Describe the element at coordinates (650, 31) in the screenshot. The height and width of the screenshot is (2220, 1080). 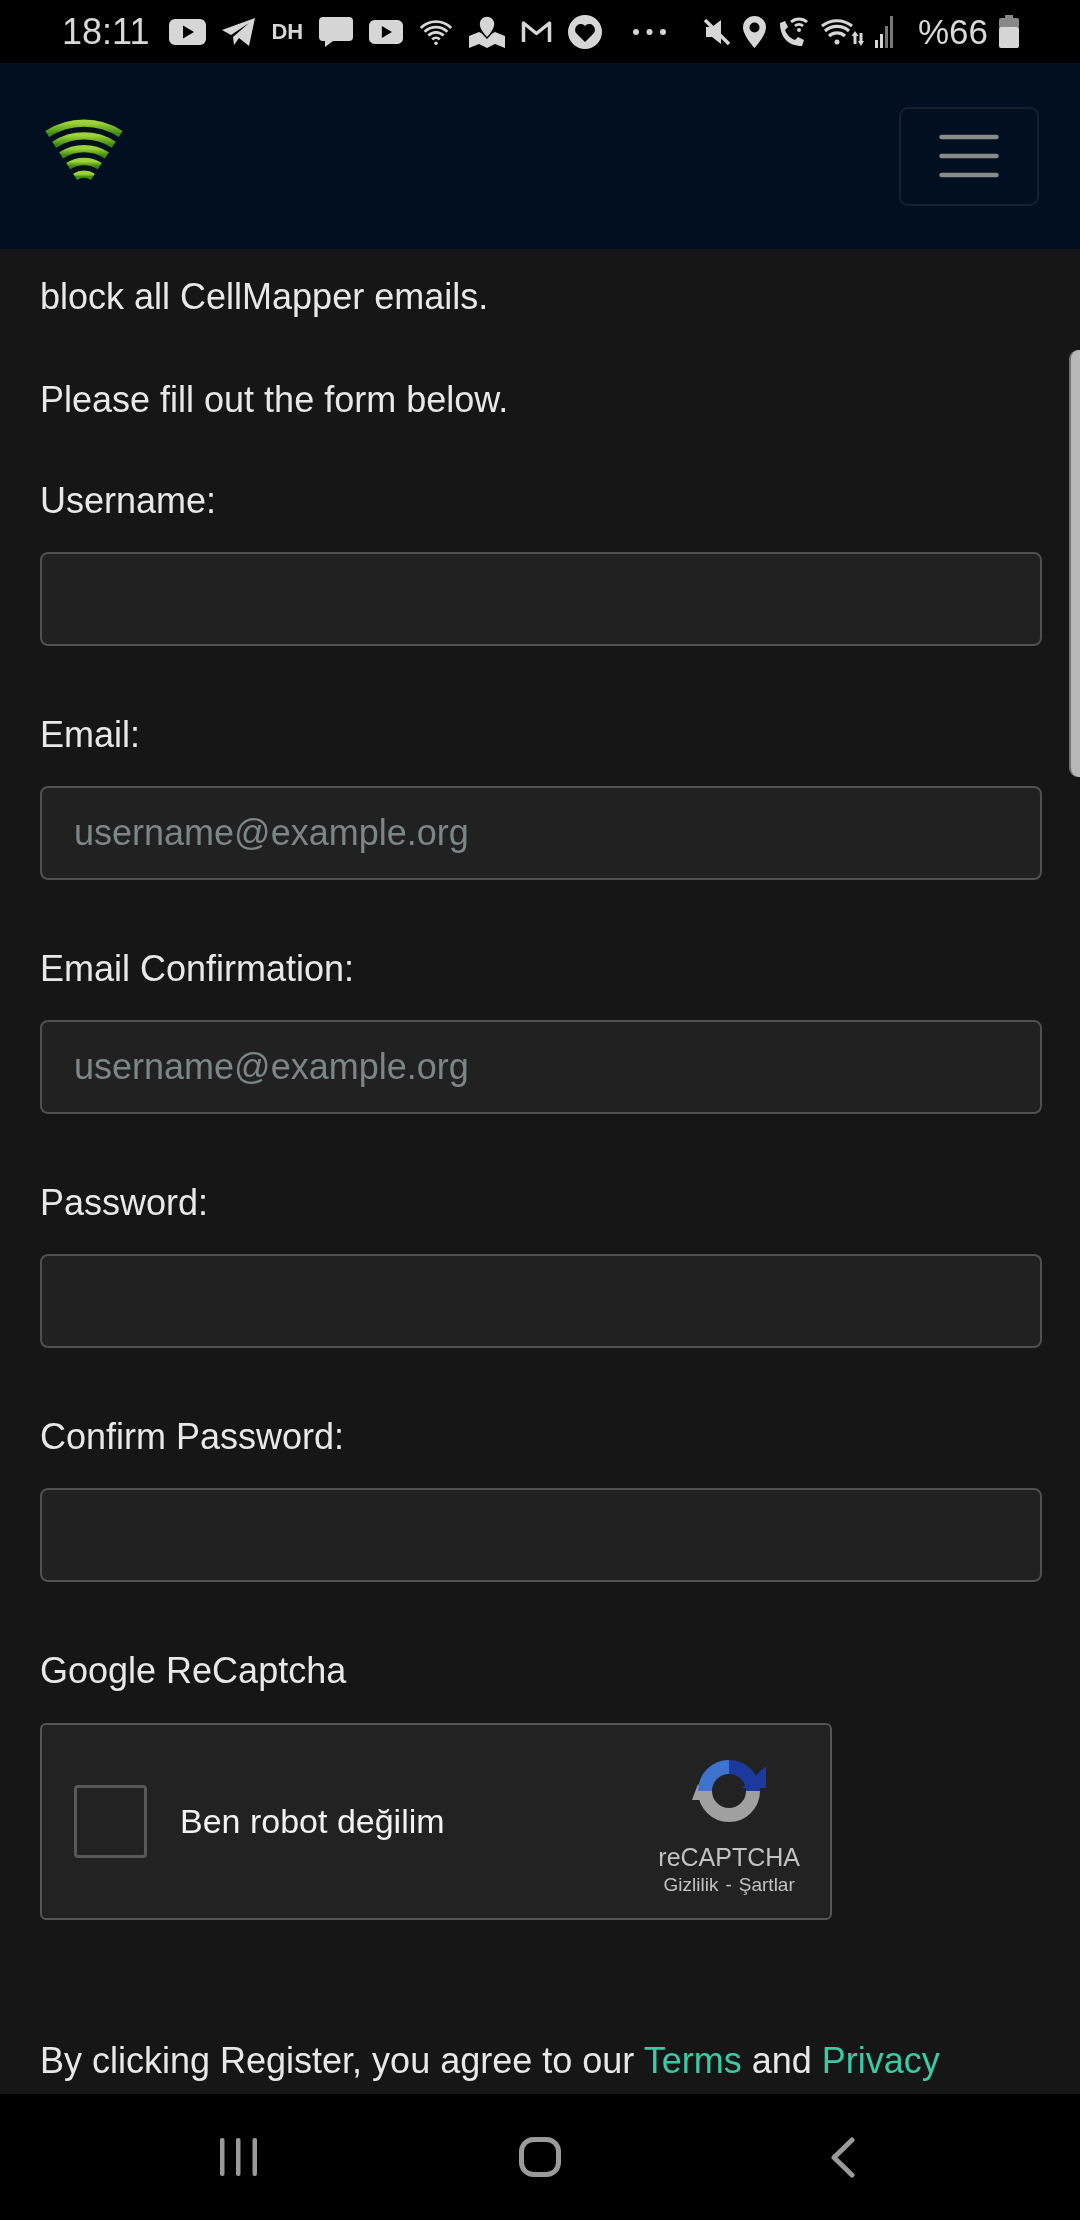
I see `more-icon` at that location.